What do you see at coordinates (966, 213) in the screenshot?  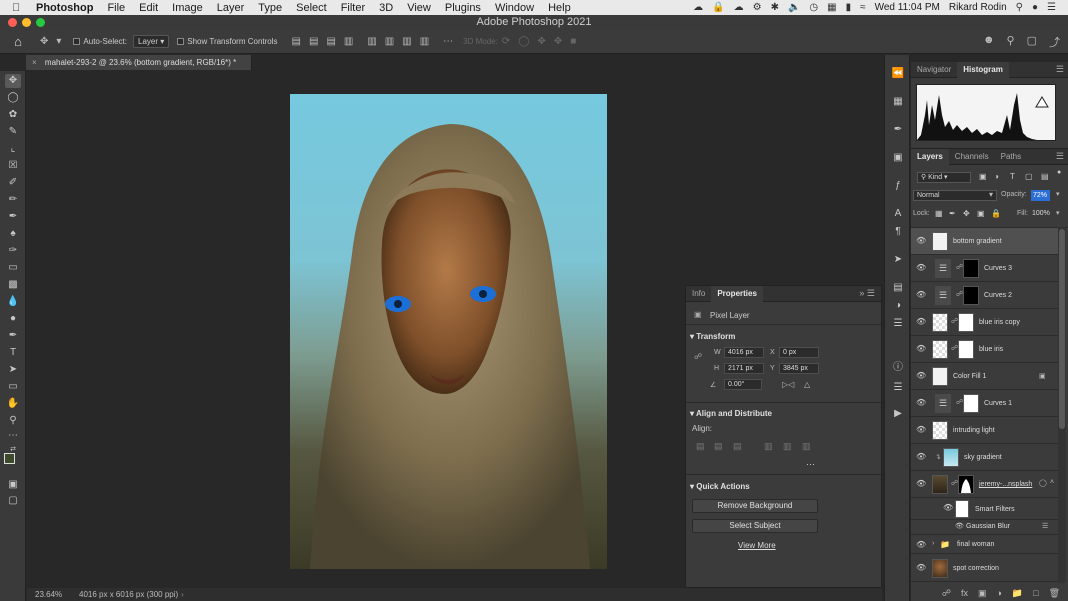 I see `lock-position-icon: ✥` at bounding box center [966, 213].